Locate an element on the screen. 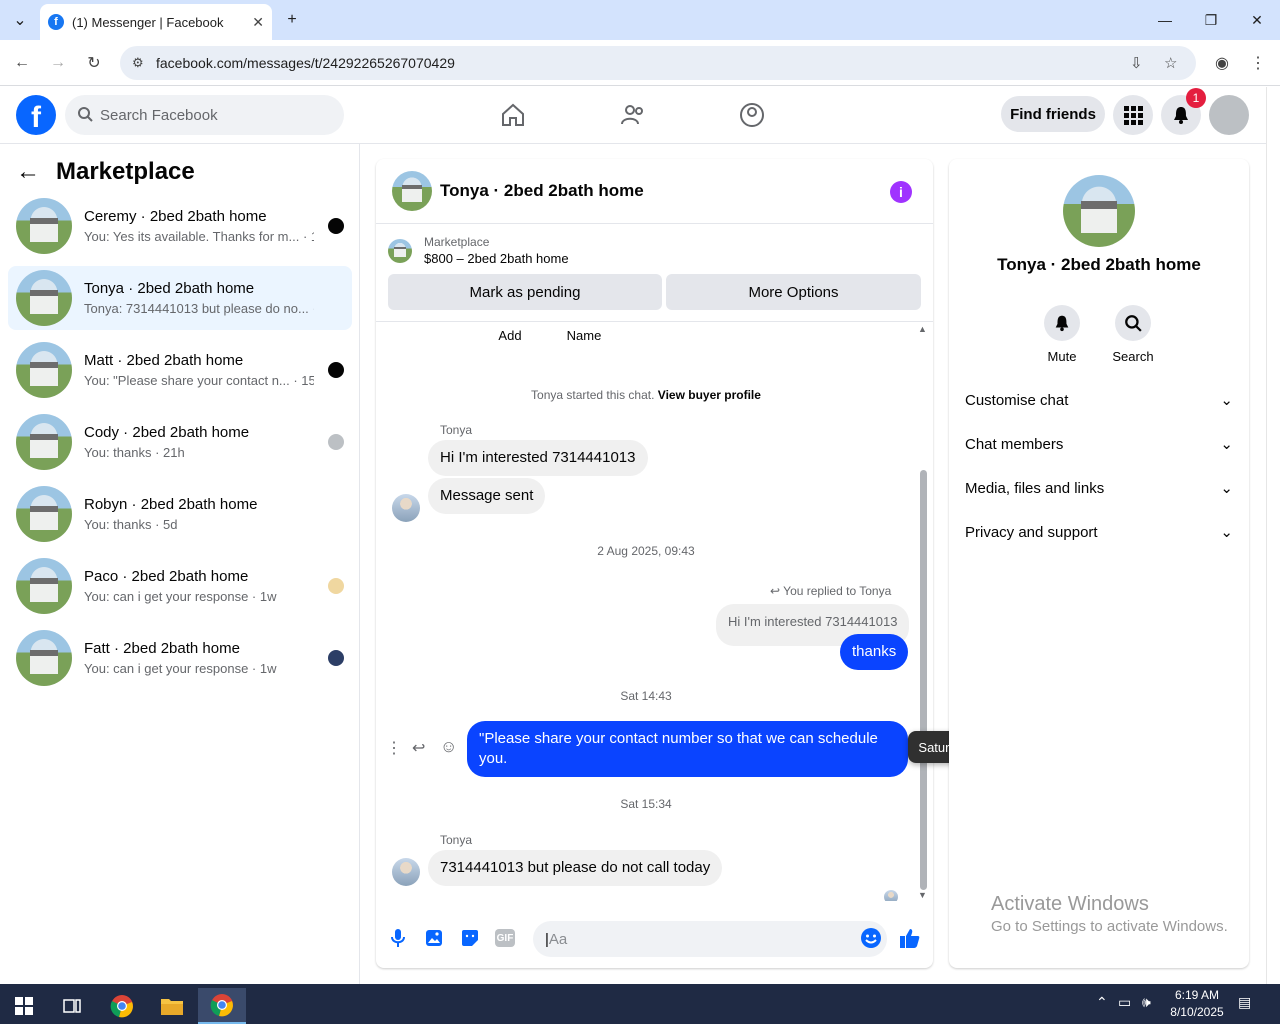 Image resolution: width=1280 pixels, height=1024 pixels. conversation-preview: You: can i get your response · 1w is located at coordinates (180, 596).